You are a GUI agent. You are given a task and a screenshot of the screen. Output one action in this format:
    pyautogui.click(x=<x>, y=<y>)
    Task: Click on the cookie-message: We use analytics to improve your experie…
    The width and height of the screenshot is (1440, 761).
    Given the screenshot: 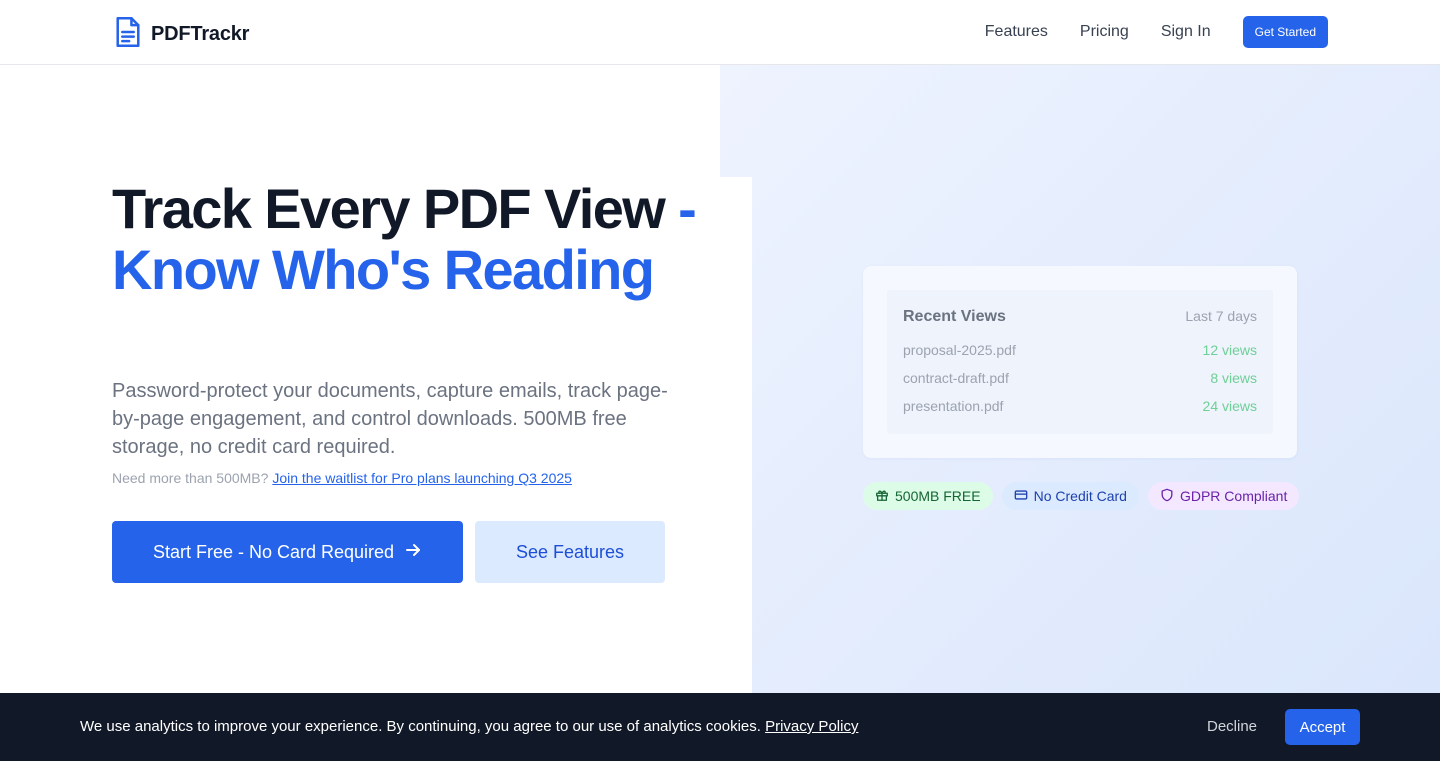 What is the action you would take?
    pyautogui.click(x=469, y=726)
    